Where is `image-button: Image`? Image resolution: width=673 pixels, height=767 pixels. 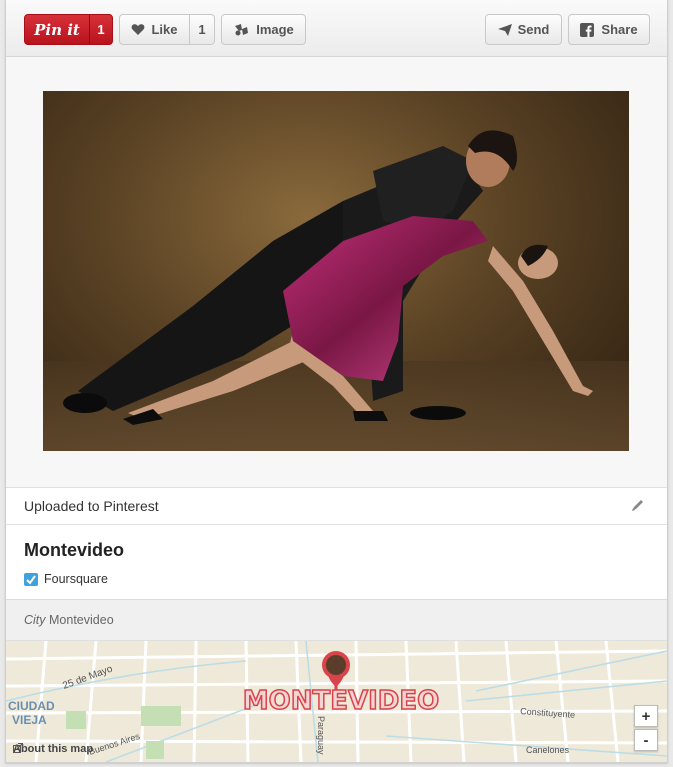 image-button: Image is located at coordinates (263, 29).